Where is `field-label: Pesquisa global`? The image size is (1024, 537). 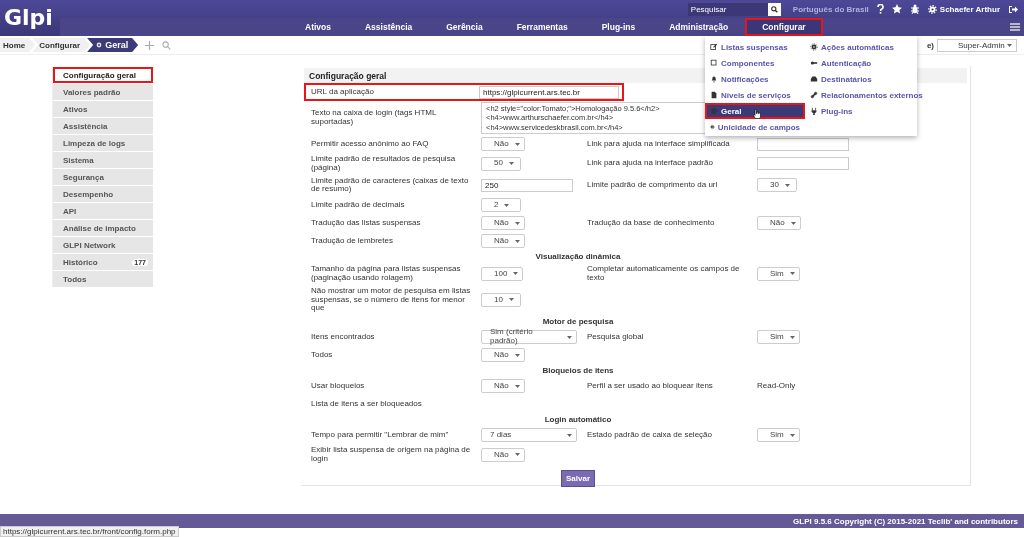 field-label: Pesquisa global is located at coordinates (615, 337).